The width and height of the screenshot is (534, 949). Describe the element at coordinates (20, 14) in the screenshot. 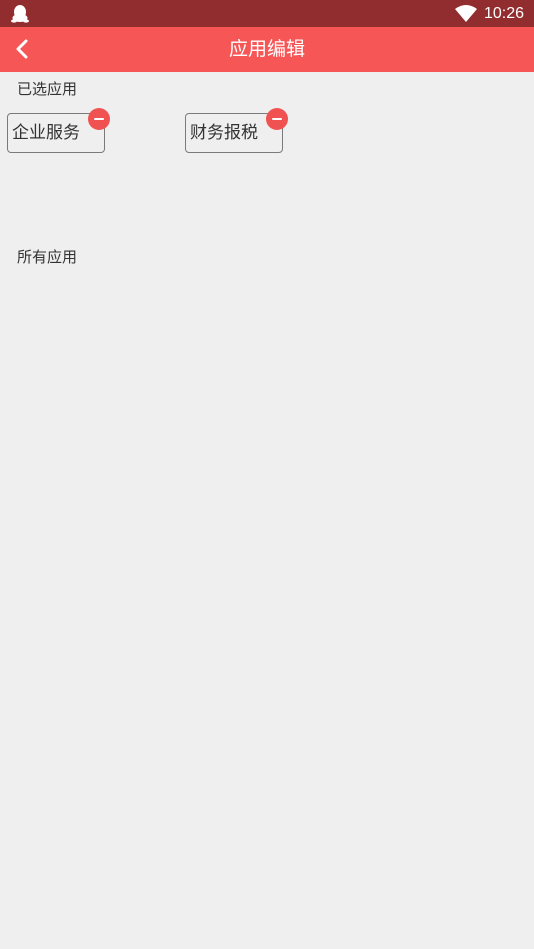

I see `qq-penguin-icon` at that location.